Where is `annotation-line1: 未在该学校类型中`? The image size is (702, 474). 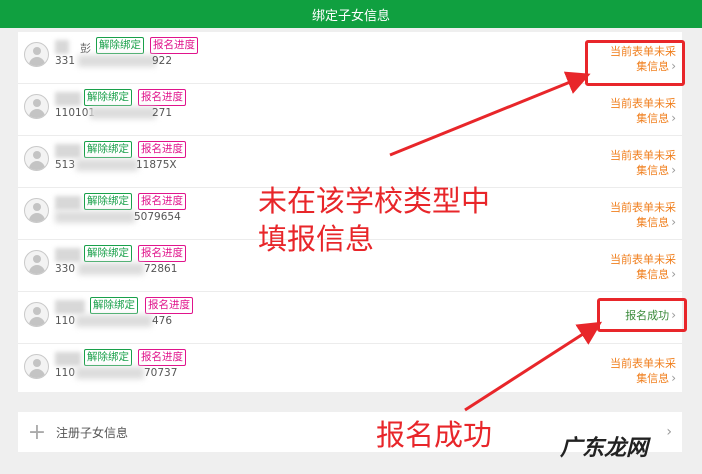
annotation-line1: 未在该学校类型中 is located at coordinates (374, 201).